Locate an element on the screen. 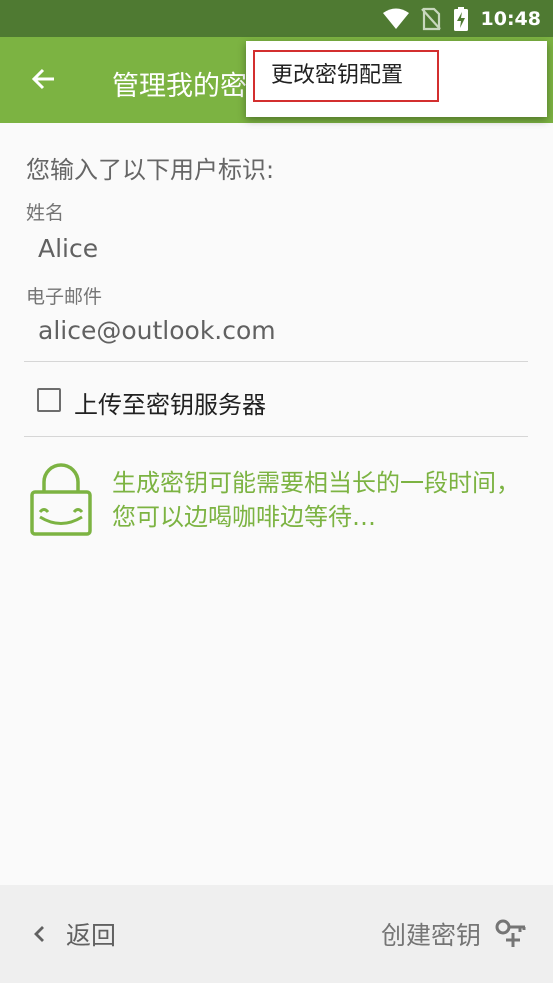  name-value: Alice is located at coordinates (68, 248).